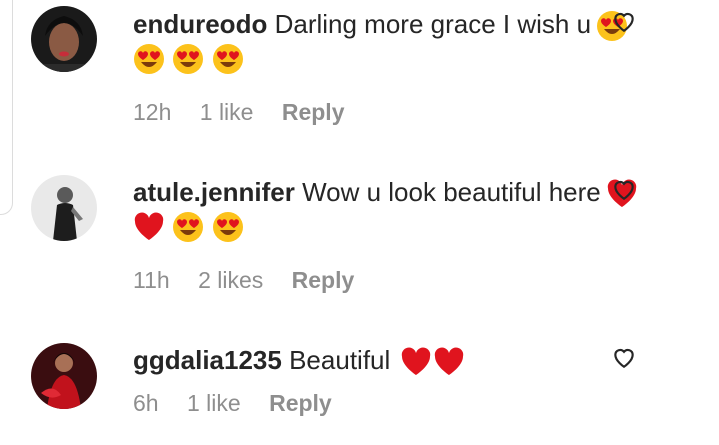 The height and width of the screenshot is (445, 719). Describe the element at coordinates (146, 403) in the screenshot. I see `comment-time: 6h` at that location.